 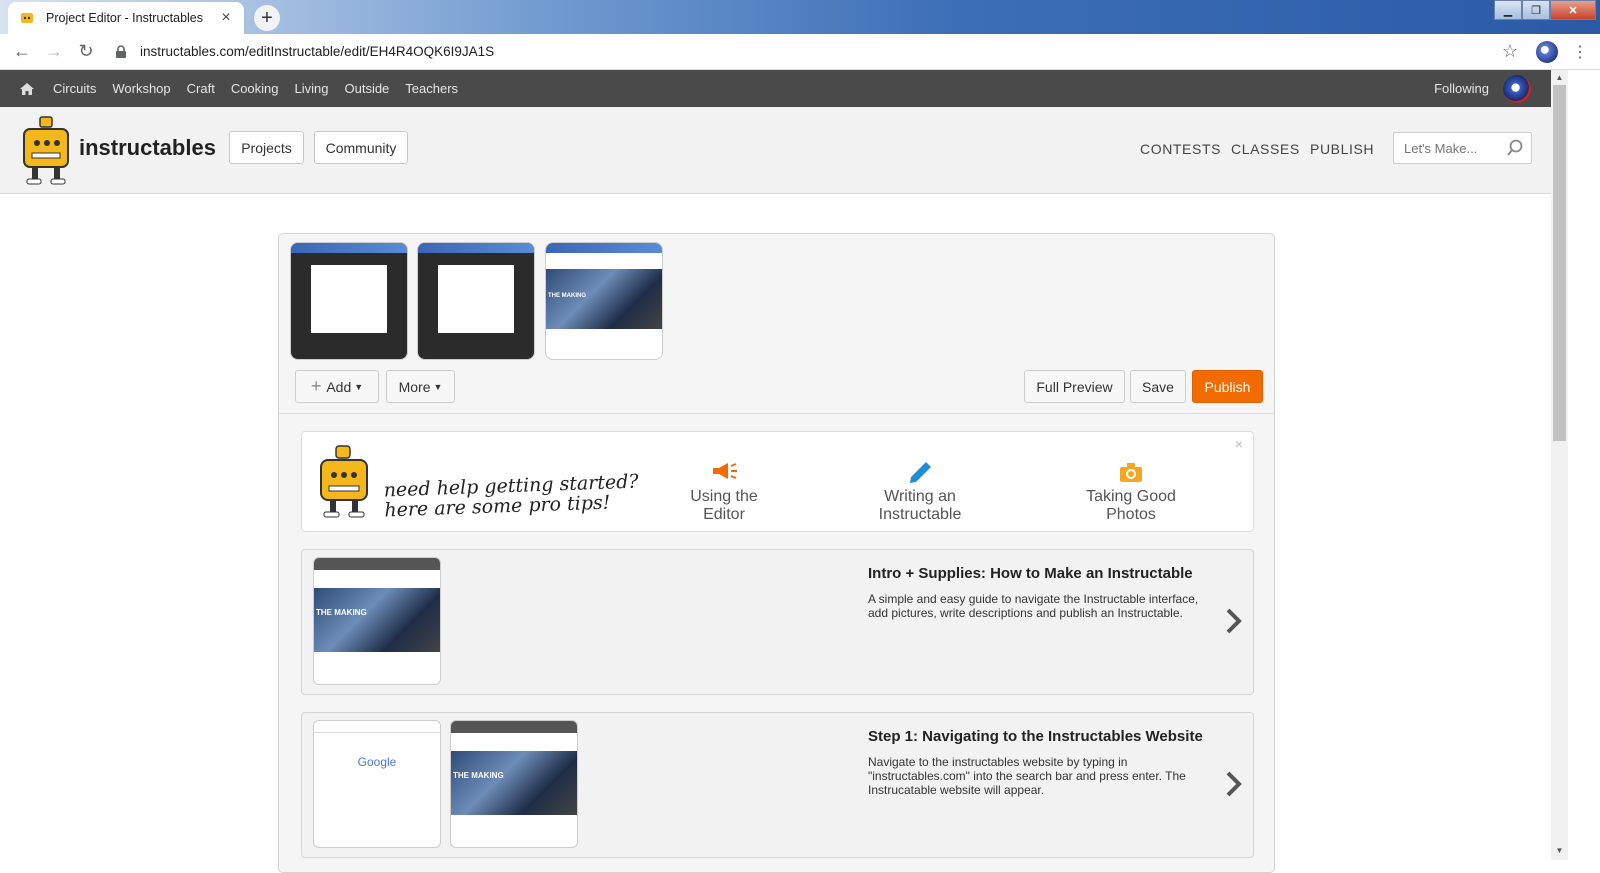 I want to click on tip-using-editor: Using the Editor, so click(x=724, y=492).